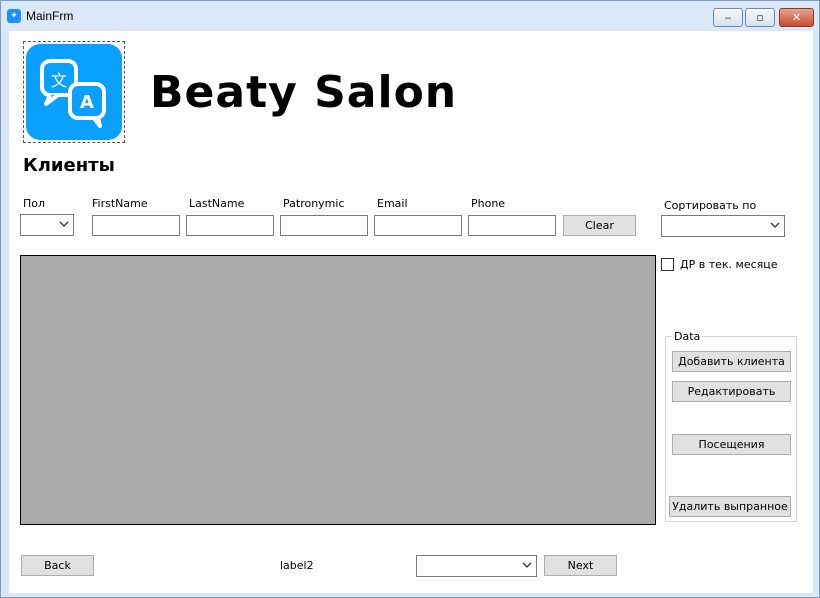  I want to click on birthday-checkbox-label: ДР в тек. месяце, so click(729, 264).